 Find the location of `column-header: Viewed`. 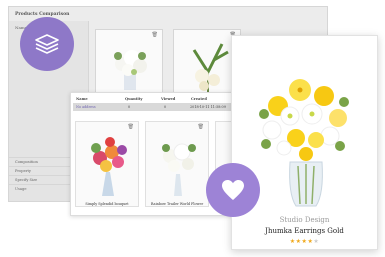

column-header: Viewed is located at coordinates (168, 99).